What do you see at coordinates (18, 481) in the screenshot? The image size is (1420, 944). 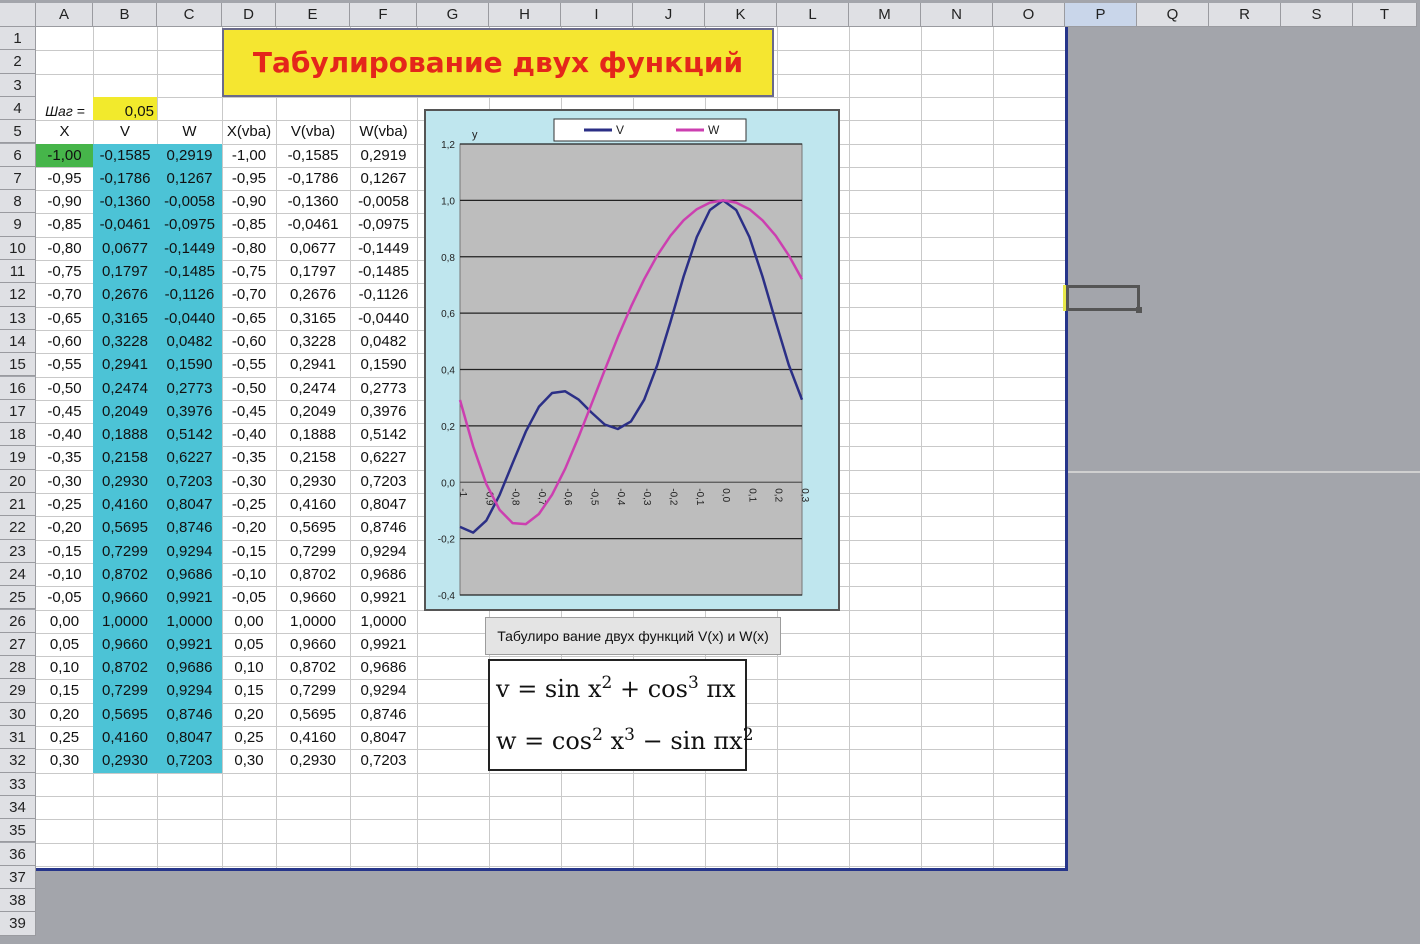 I see `row-header-20: 20` at bounding box center [18, 481].